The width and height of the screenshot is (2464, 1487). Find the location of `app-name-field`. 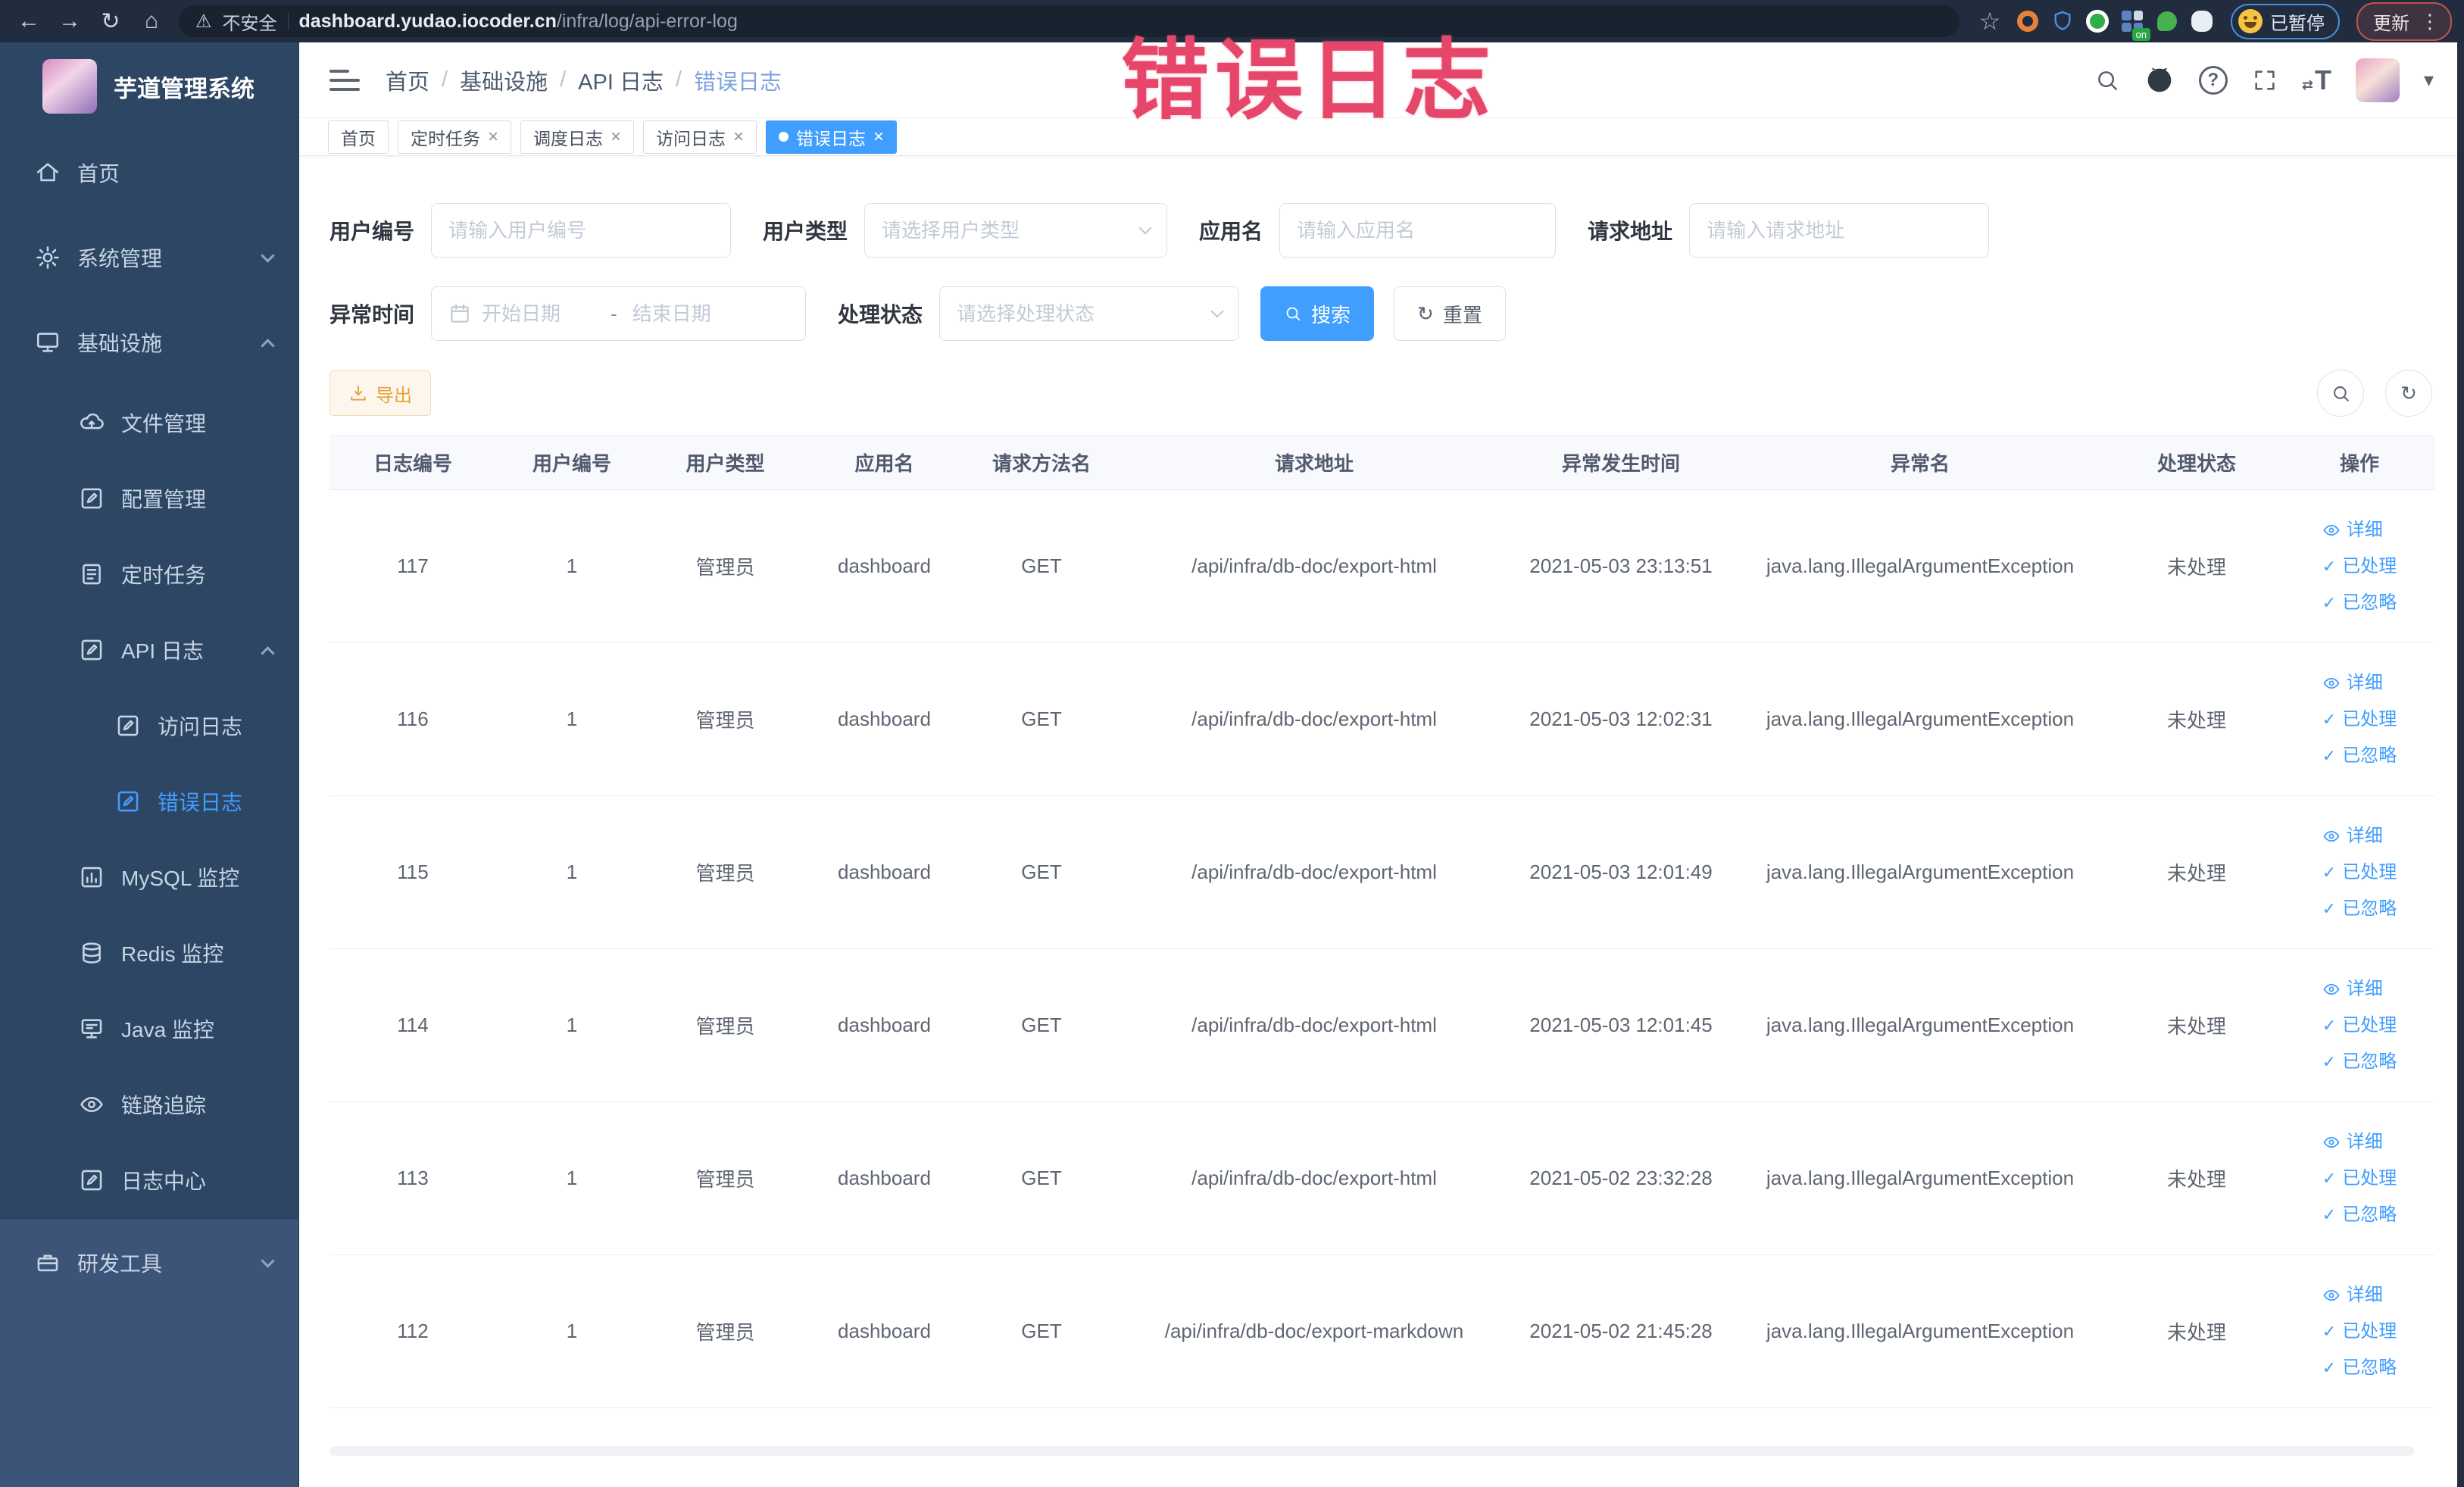

app-name-field is located at coordinates (1418, 230).